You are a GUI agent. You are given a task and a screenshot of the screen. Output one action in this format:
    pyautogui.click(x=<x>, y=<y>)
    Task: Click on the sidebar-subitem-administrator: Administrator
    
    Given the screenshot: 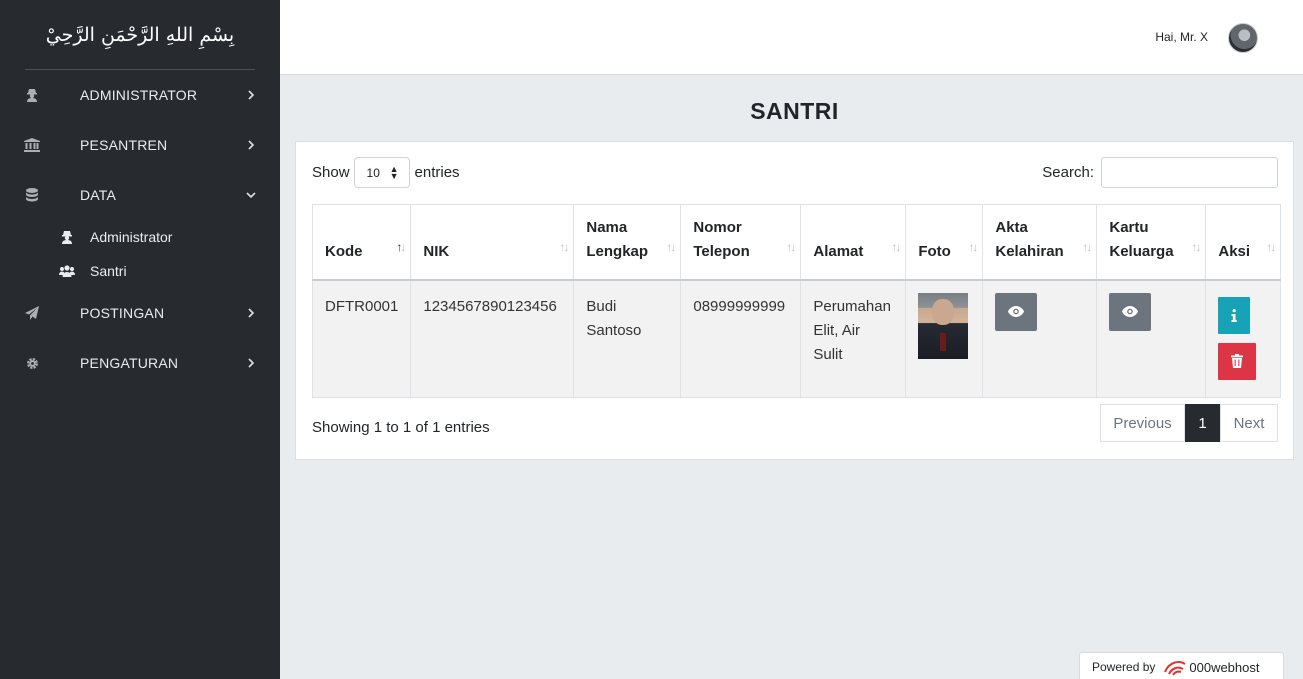 What is the action you would take?
    pyautogui.click(x=140, y=237)
    